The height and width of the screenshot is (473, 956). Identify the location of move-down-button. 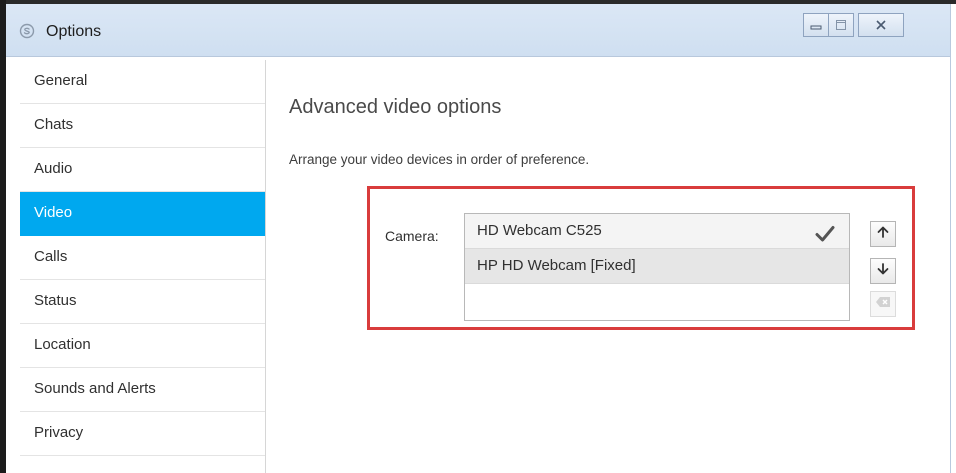
(883, 271).